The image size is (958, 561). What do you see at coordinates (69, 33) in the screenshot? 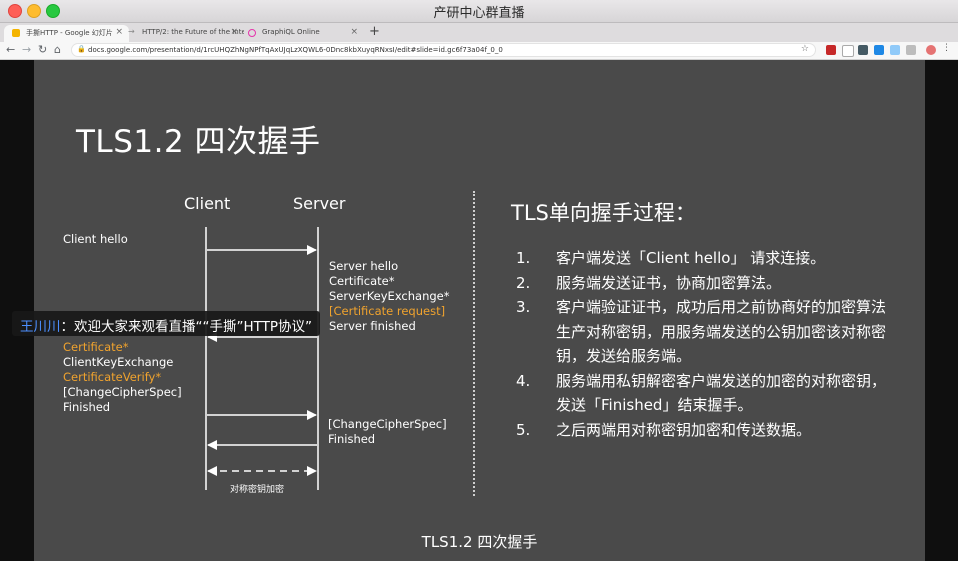
I see `tab-label: 手撕HTTP - Google 幻灯片` at bounding box center [69, 33].